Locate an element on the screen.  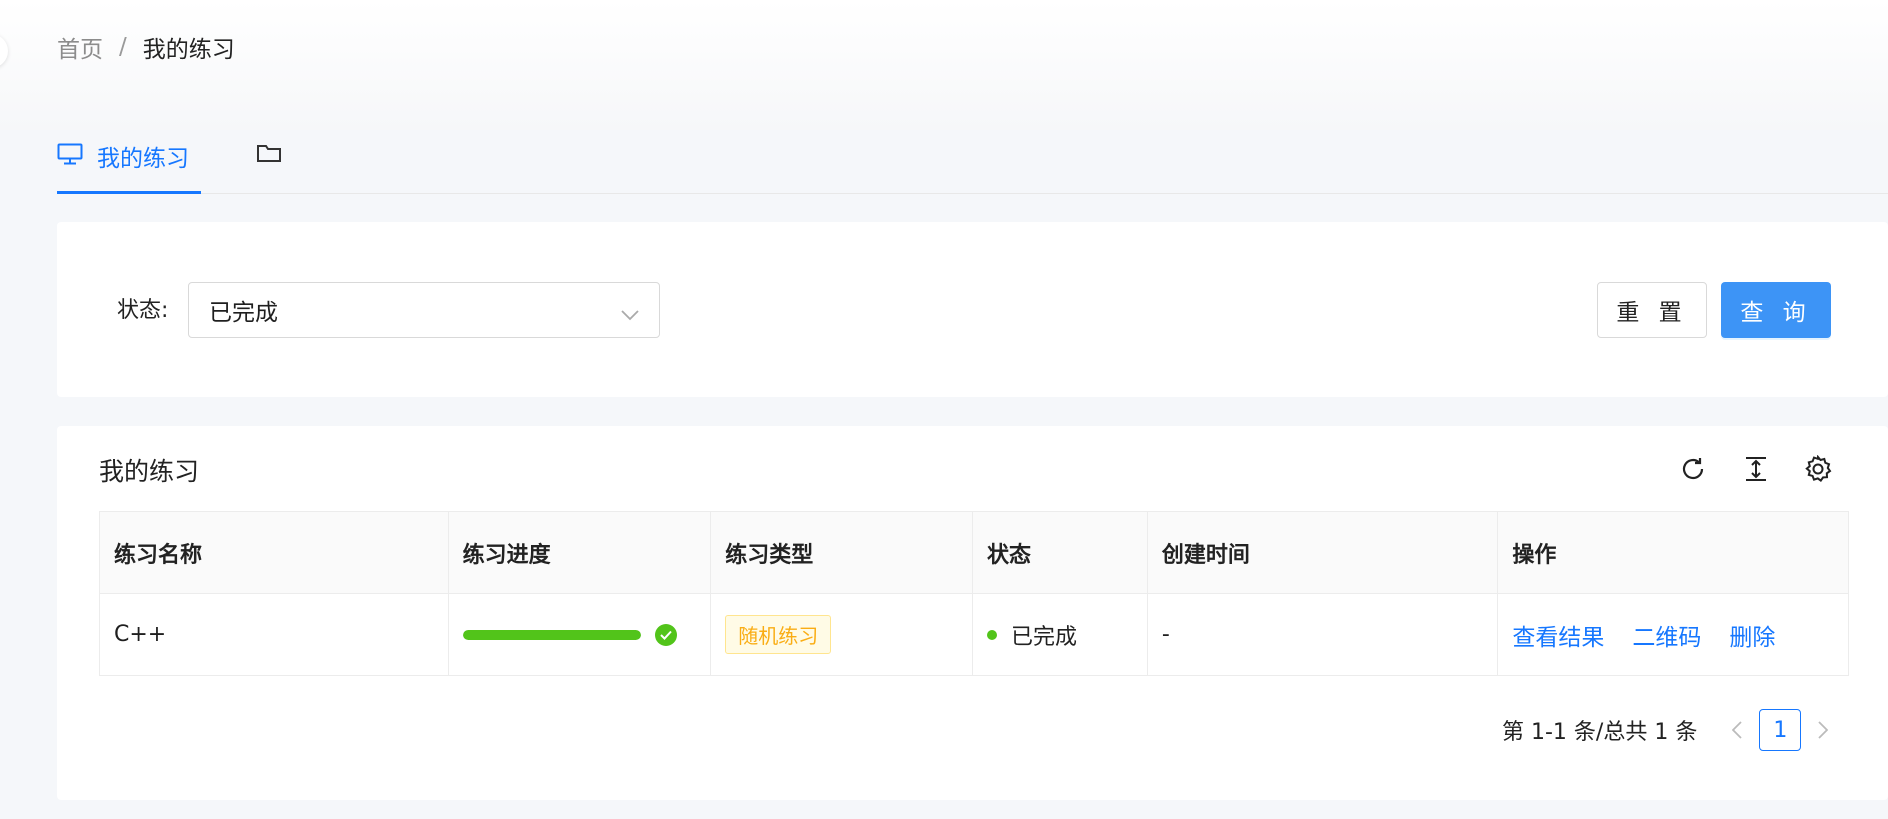
status-text: 已完成 is located at coordinates (1044, 637).